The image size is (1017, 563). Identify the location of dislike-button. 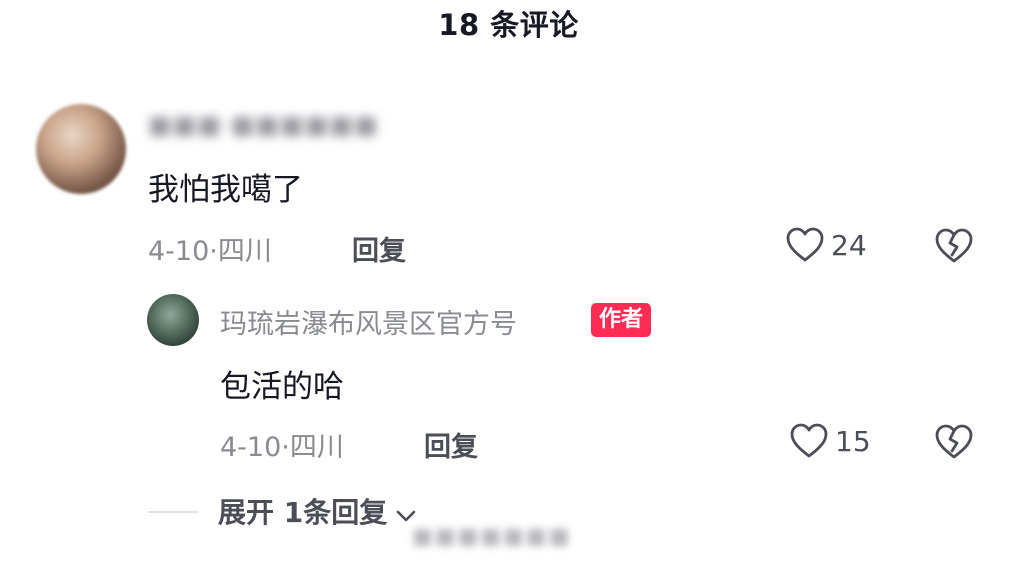
(954, 246).